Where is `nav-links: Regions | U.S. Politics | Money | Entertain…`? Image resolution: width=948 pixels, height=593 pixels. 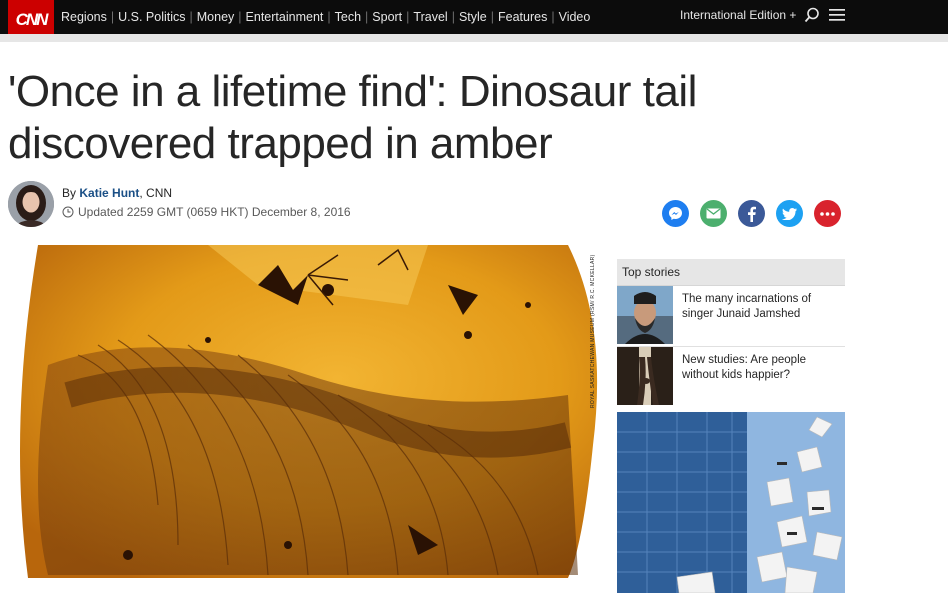
nav-links: Regions | U.S. Politics | Money | Entertain… is located at coordinates (325, 17).